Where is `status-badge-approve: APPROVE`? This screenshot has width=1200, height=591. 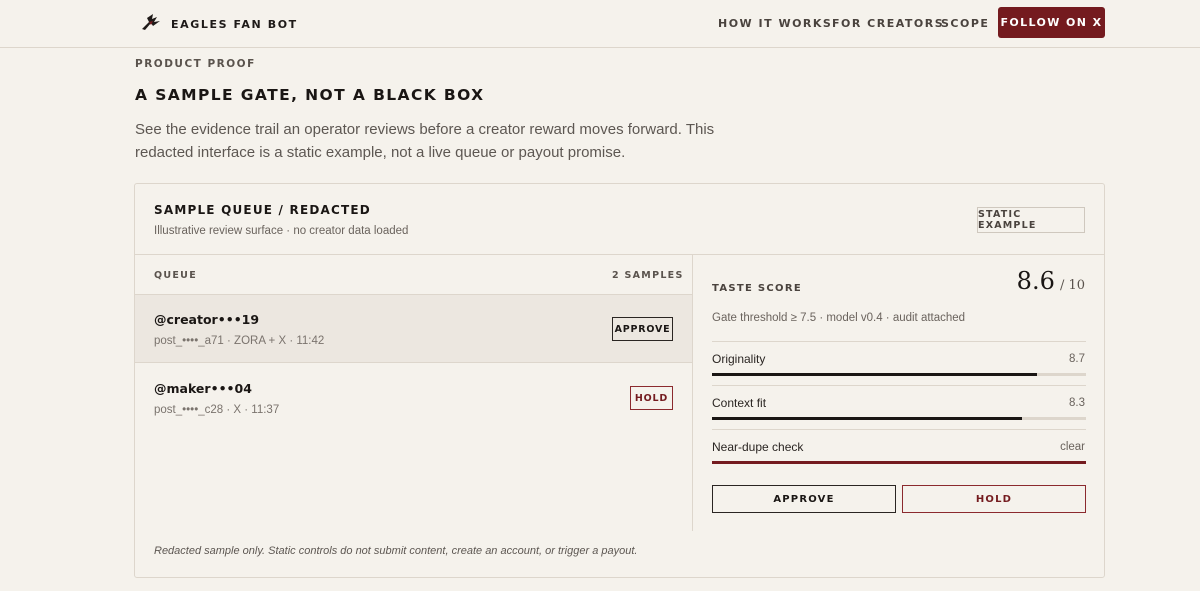
status-badge-approve: APPROVE is located at coordinates (642, 329).